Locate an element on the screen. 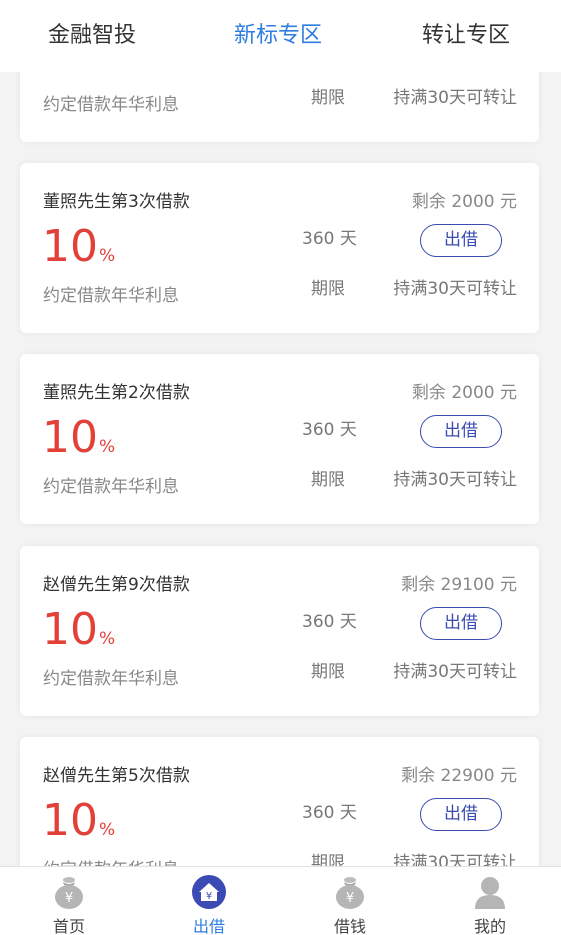 The image size is (561, 935). nav-label: 出借 is located at coordinates (208, 926).